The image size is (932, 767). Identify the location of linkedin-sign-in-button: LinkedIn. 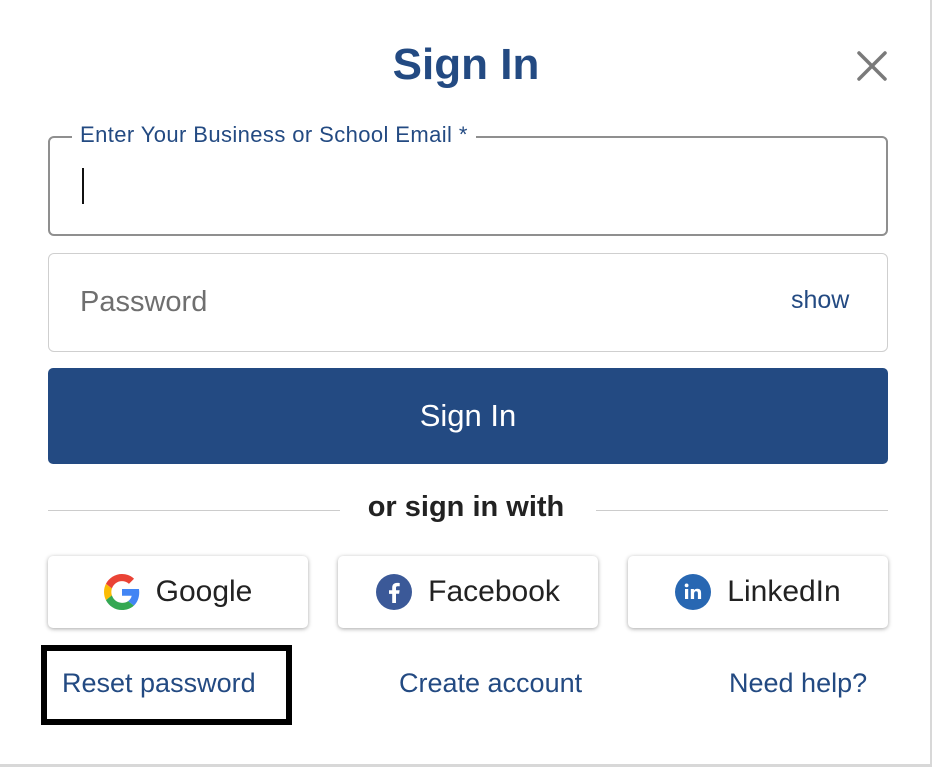
(758, 592).